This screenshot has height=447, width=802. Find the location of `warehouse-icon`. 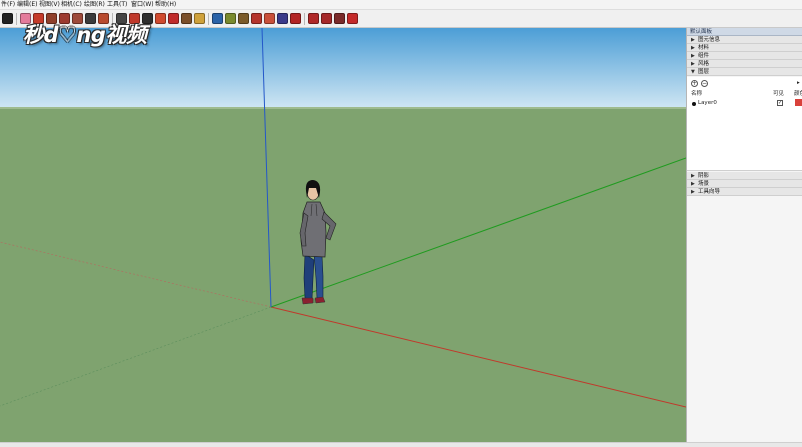

warehouse-icon is located at coordinates (313, 18).